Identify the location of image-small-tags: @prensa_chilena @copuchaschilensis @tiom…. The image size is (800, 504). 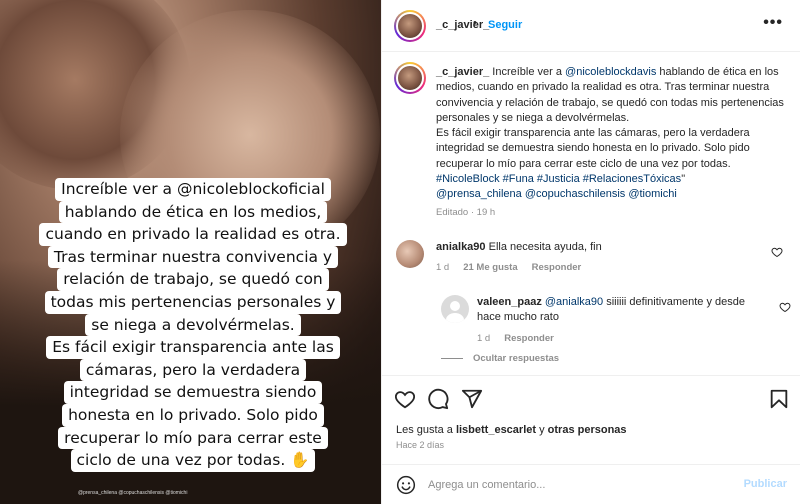
(133, 493).